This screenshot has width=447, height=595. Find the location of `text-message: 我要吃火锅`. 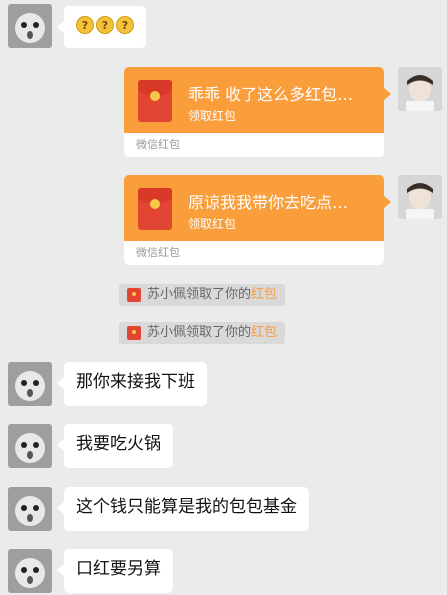

text-message: 我要吃火锅 is located at coordinates (115, 446).